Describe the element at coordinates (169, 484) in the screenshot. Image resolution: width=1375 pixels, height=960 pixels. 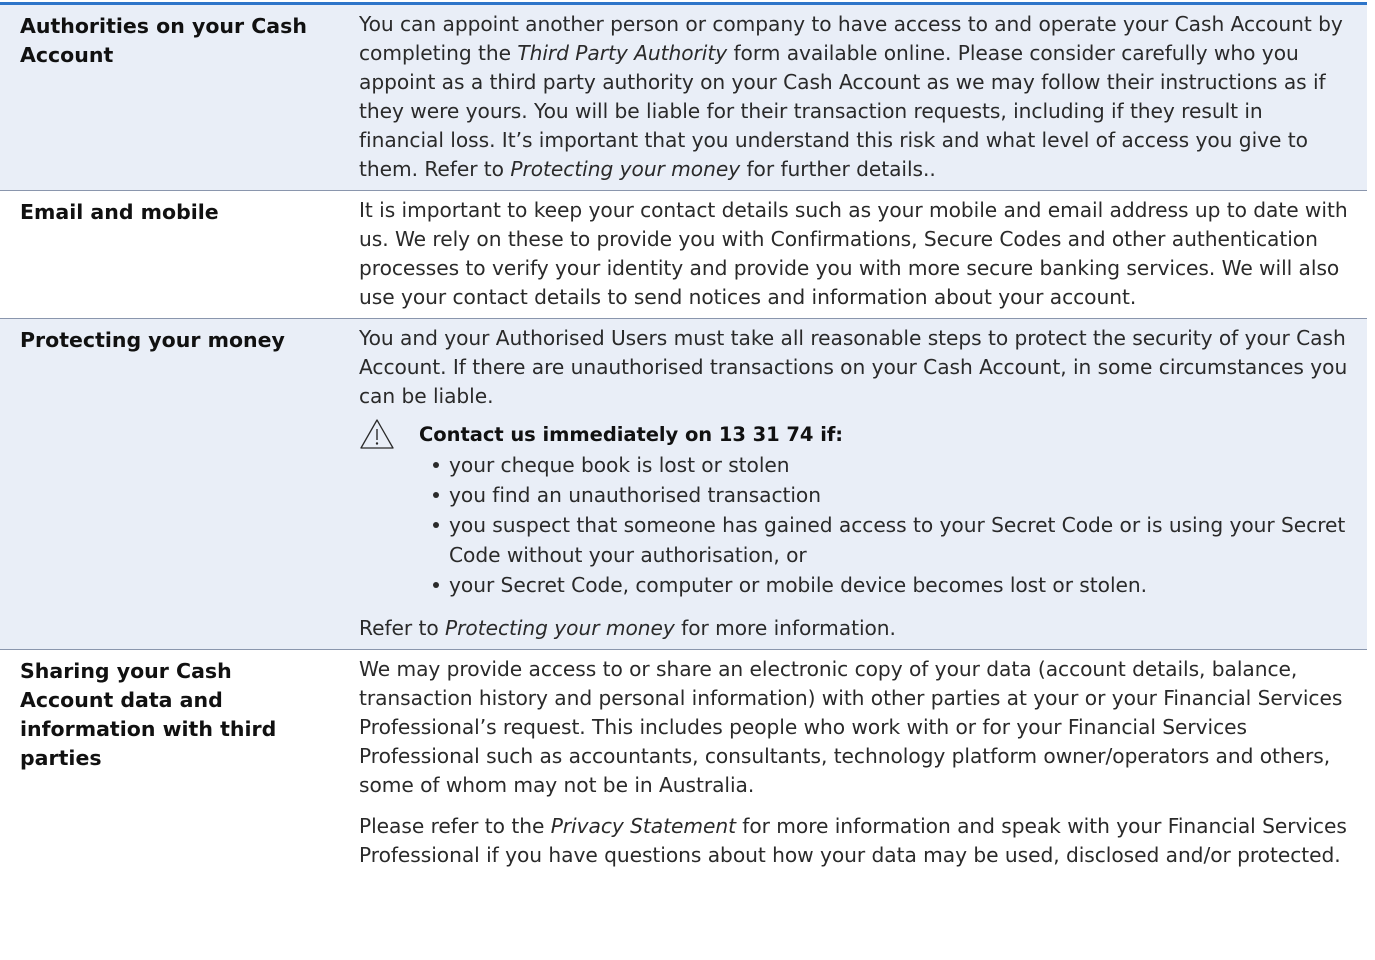
I see `row-heading-protecting-money: Protecting your money` at that location.